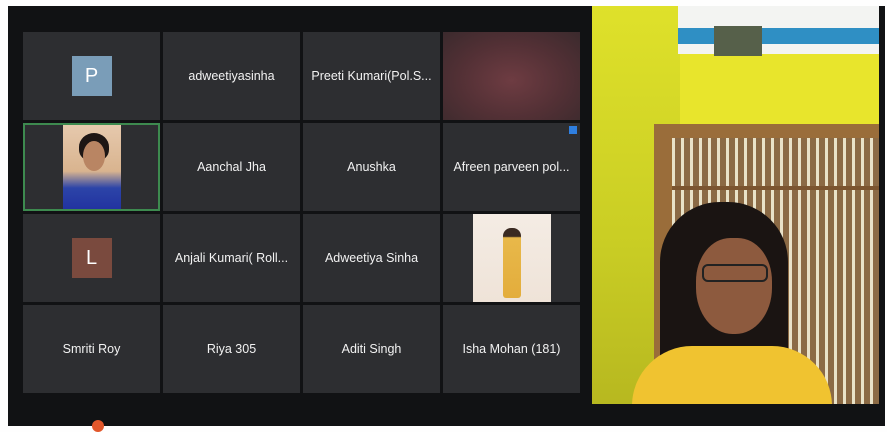  I want to click on status-badge, so click(573, 130).